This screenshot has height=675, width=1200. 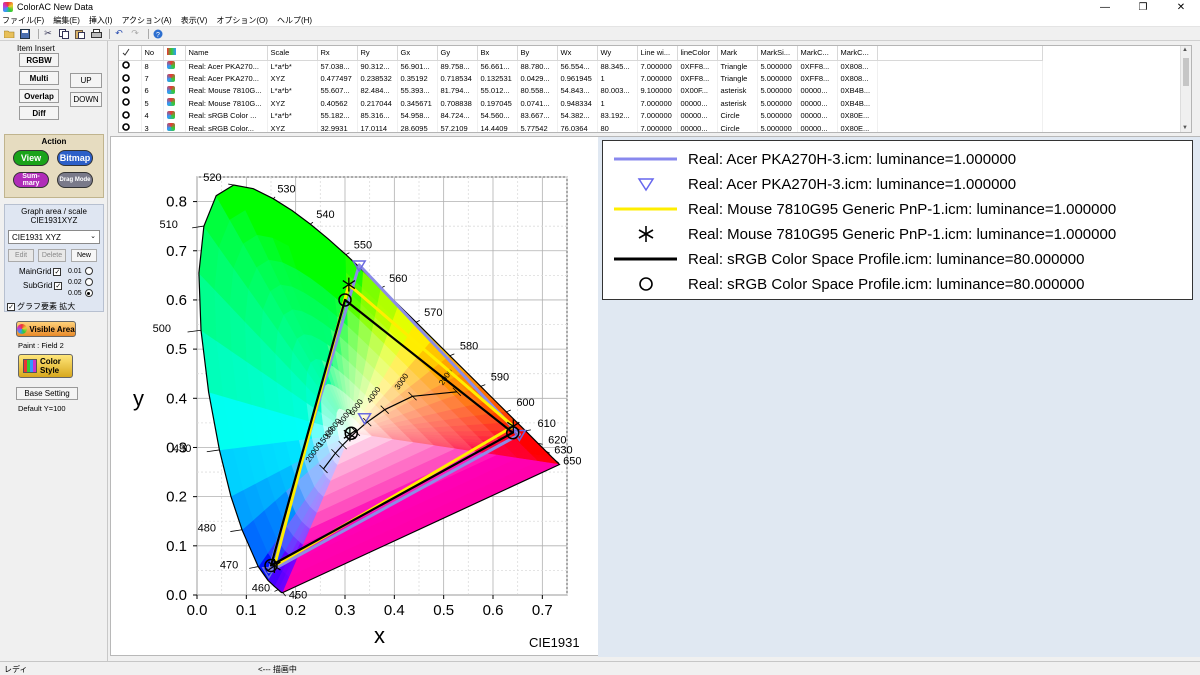 What do you see at coordinates (546, 424) in the screenshot?
I see `wavelength-label: 610` at bounding box center [546, 424].